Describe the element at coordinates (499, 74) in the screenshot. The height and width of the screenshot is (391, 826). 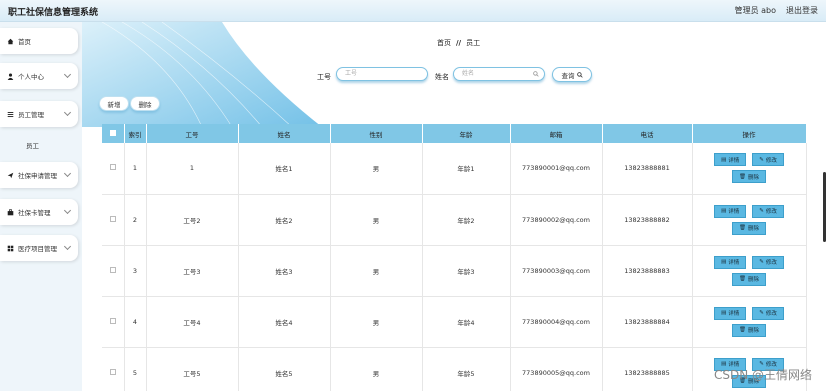
I see `name-input: 姓名` at that location.